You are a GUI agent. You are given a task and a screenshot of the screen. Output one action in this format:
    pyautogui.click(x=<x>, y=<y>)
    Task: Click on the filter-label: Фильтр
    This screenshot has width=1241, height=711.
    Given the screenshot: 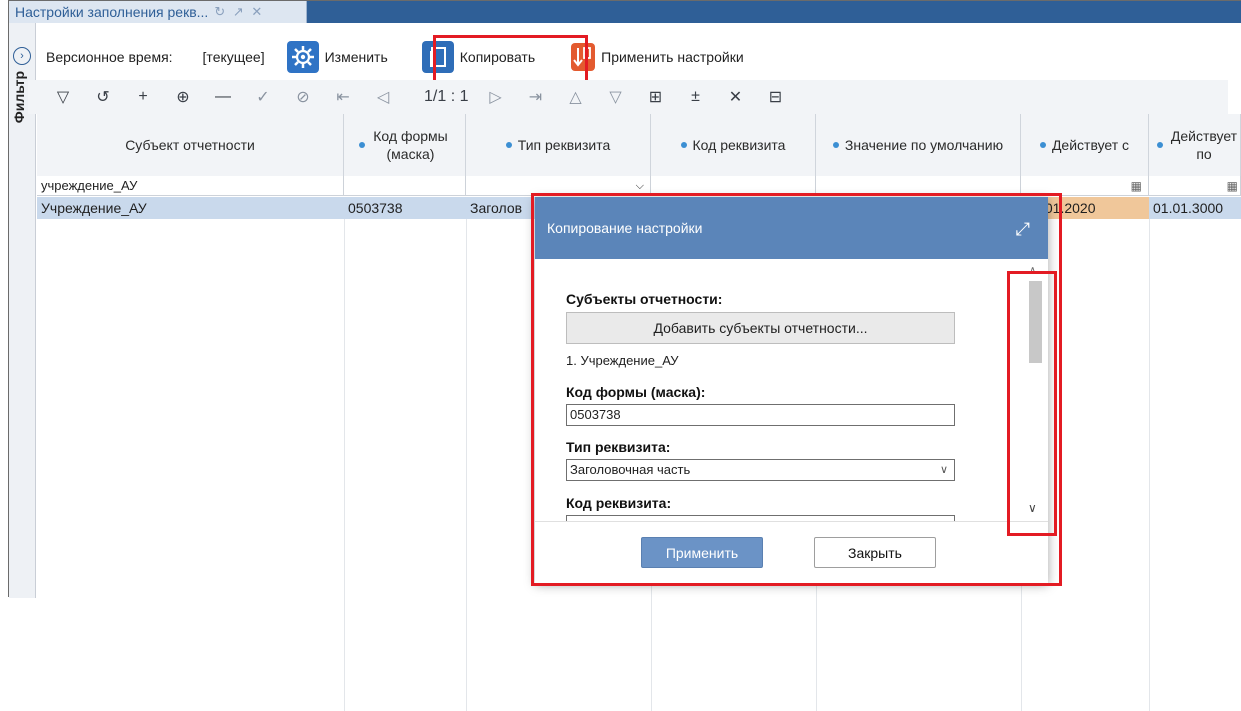 What is the action you would take?
    pyautogui.click(x=19, y=97)
    